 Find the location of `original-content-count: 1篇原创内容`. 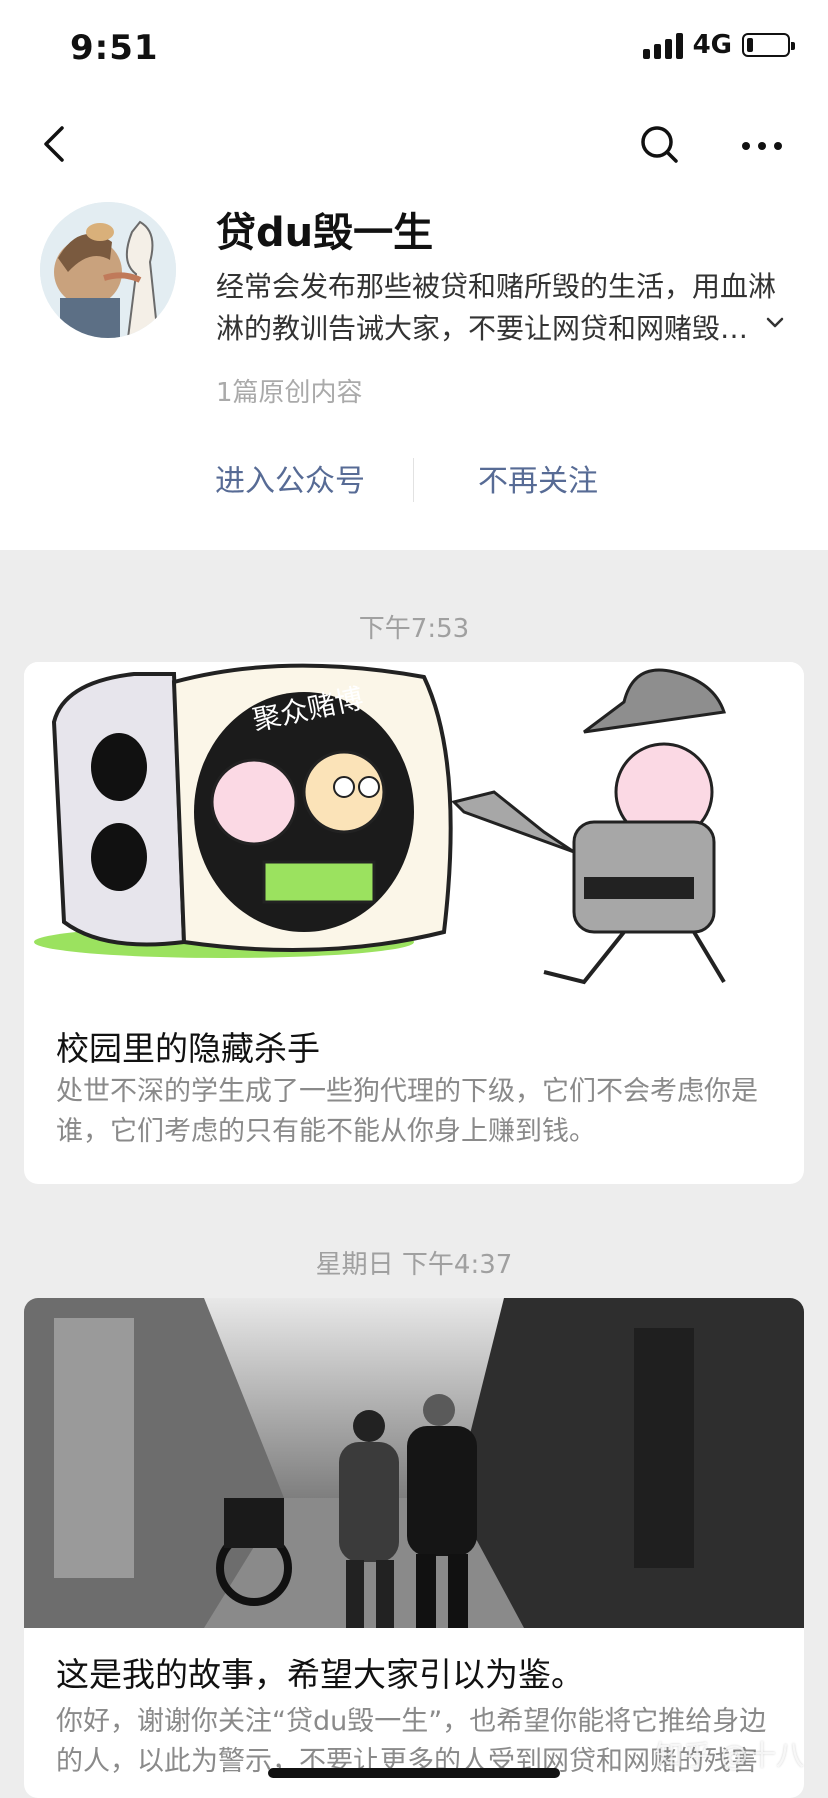

original-content-count: 1篇原创内容 is located at coordinates (289, 393).